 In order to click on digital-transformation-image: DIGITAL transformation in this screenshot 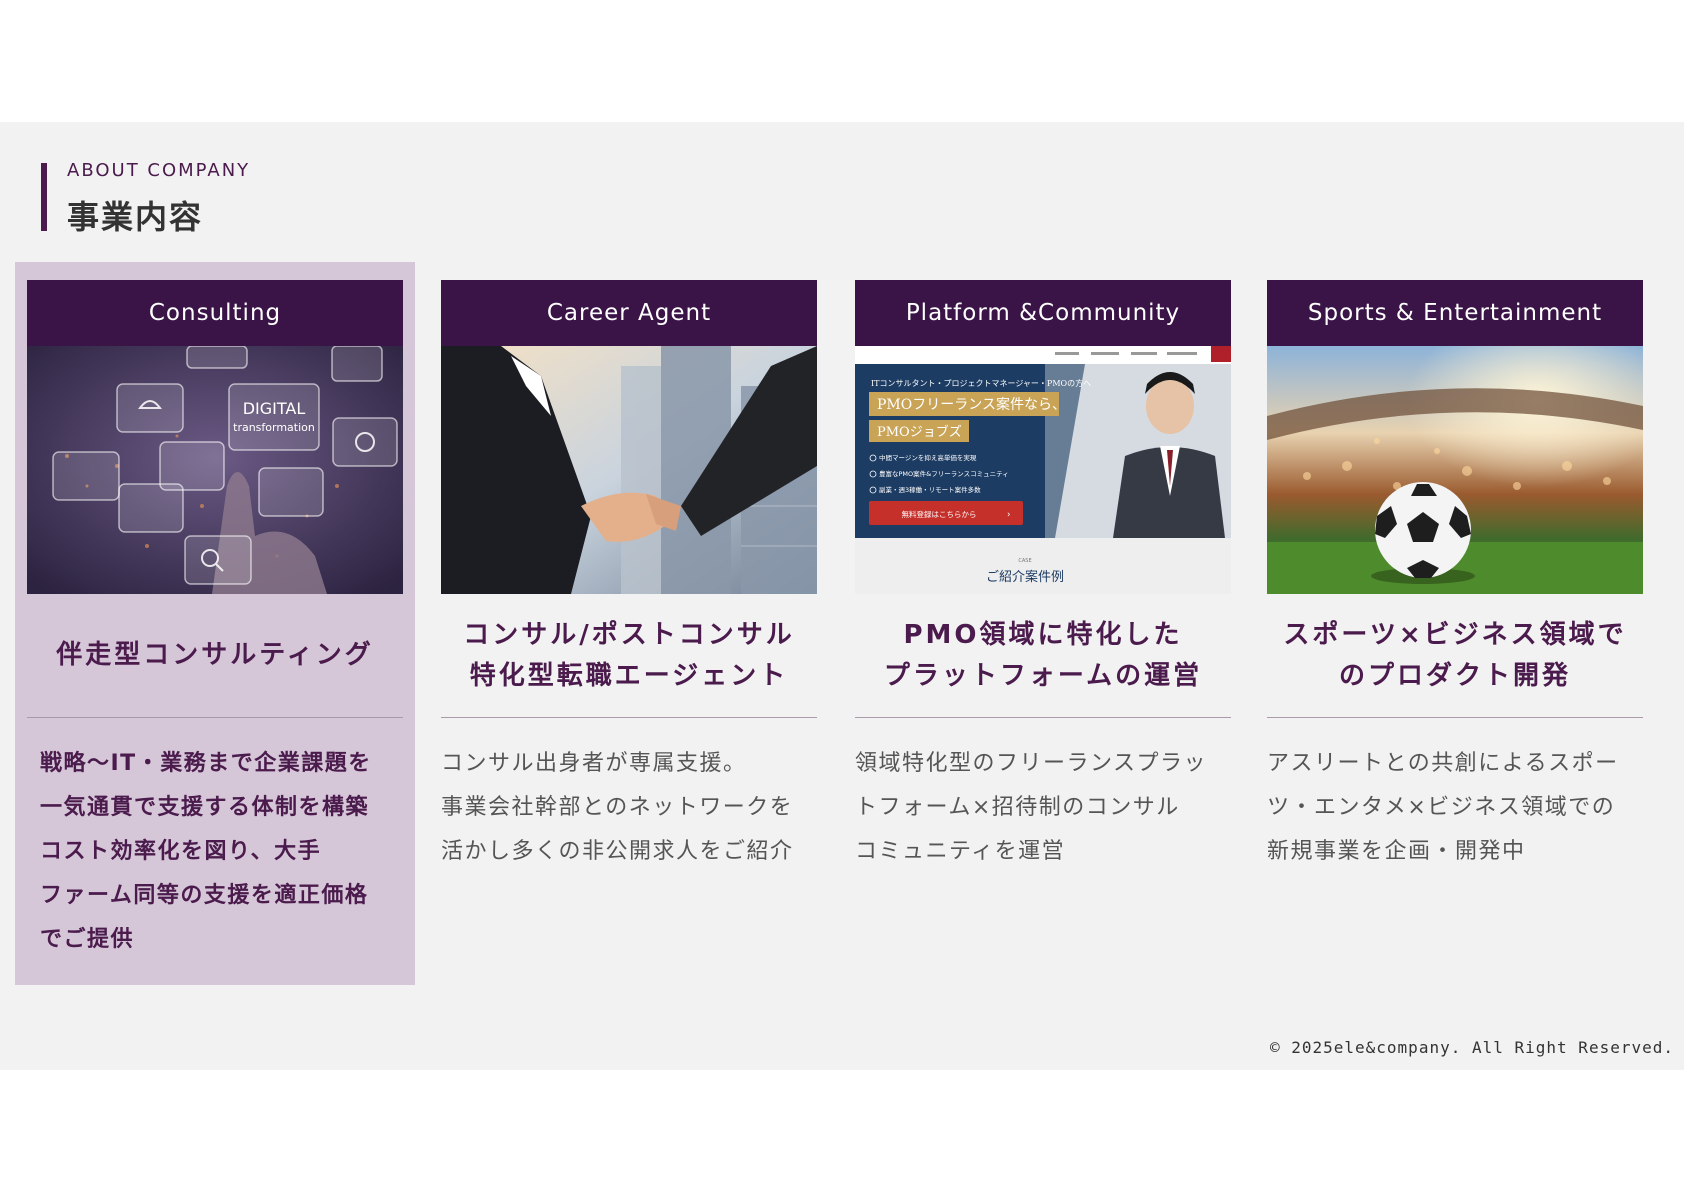, I will do `click(215, 470)`.